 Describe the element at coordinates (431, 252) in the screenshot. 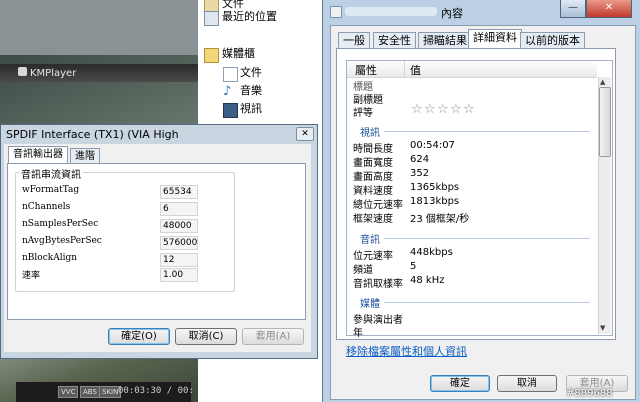

I see `detail-value: 448kbps` at that location.